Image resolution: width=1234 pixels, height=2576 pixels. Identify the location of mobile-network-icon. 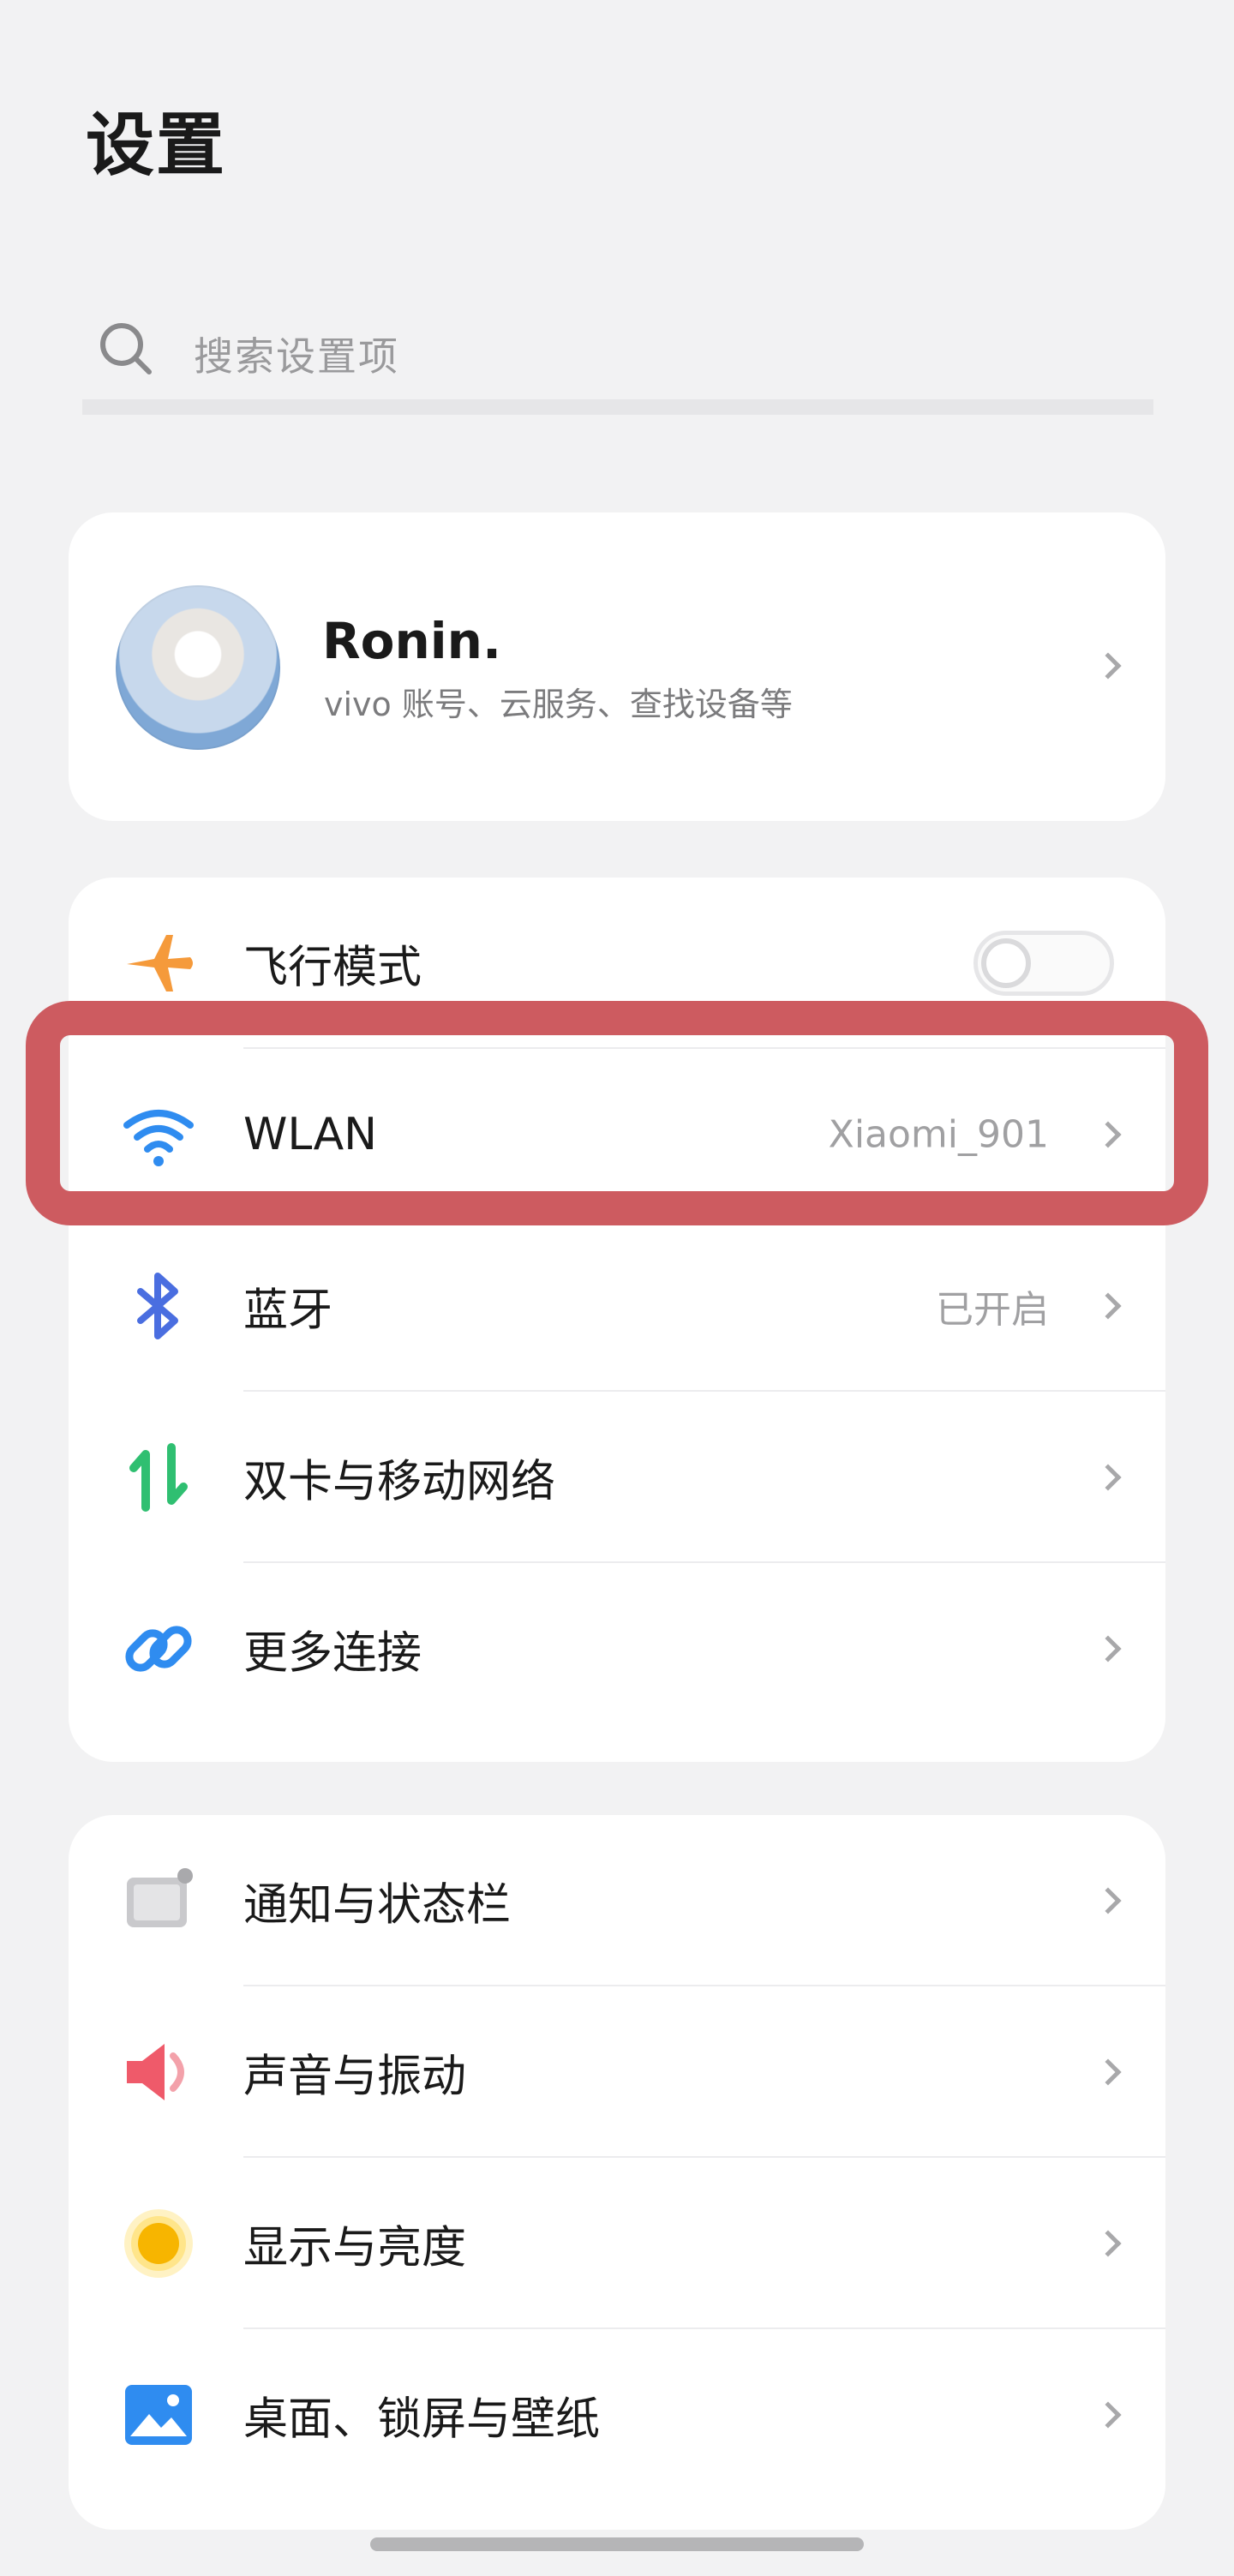
(158, 1477).